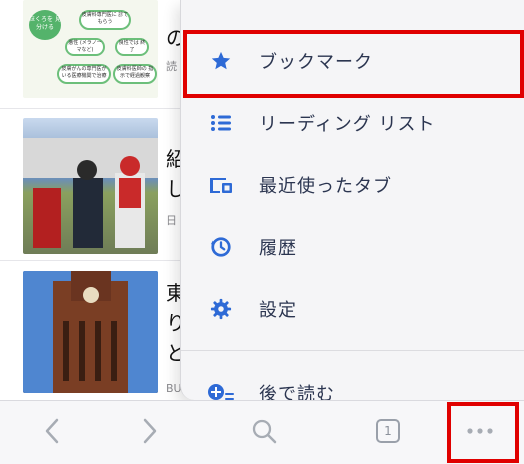 This screenshot has height=464, width=524. What do you see at coordinates (221, 309) in the screenshot?
I see `gear-icon` at bounding box center [221, 309].